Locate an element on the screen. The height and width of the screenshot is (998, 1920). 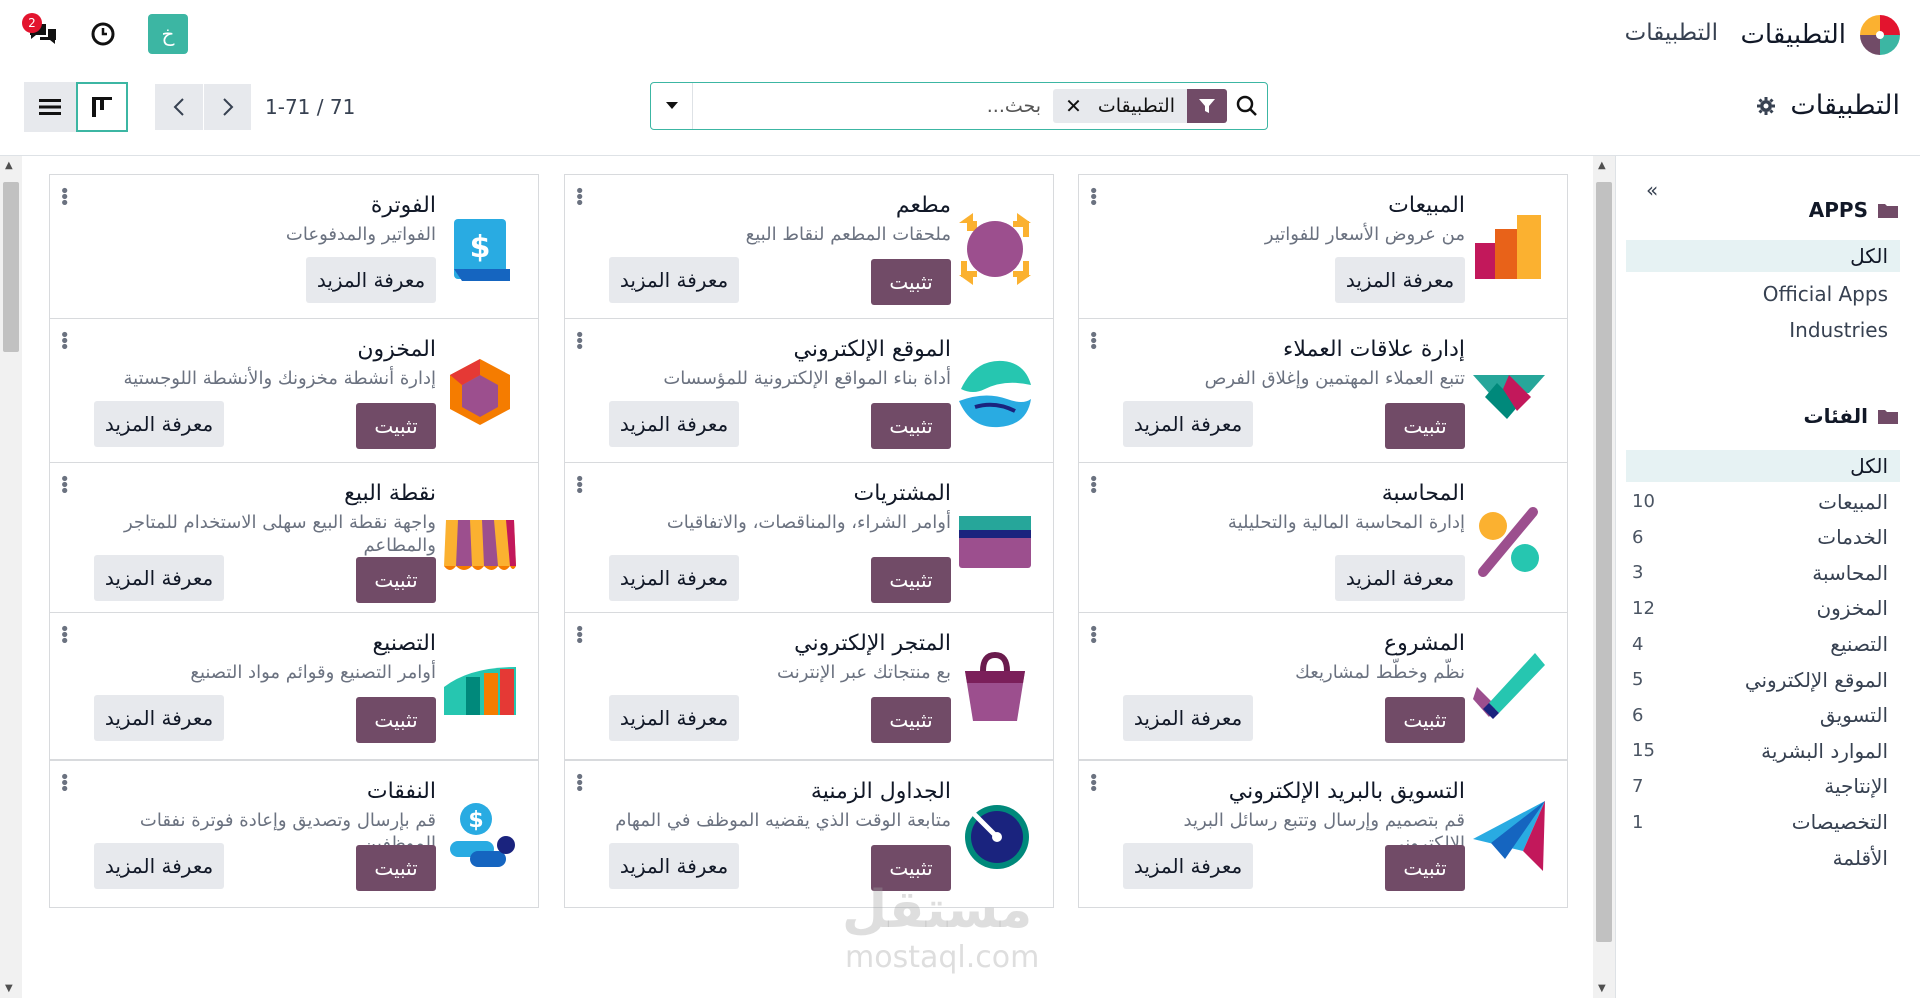
list-view-button is located at coordinates (50, 107).